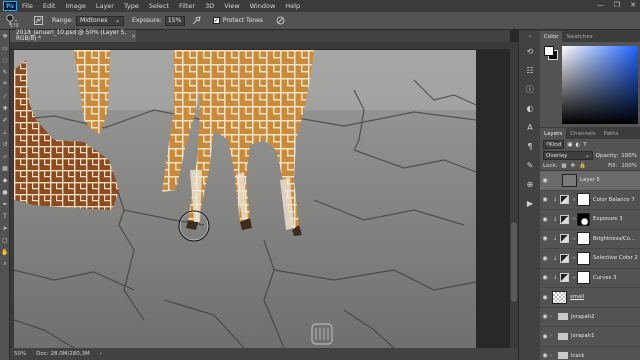 The height and width of the screenshot is (360, 640). Describe the element at coordinates (20, 354) in the screenshot. I see `zoom-level: 50%` at that location.